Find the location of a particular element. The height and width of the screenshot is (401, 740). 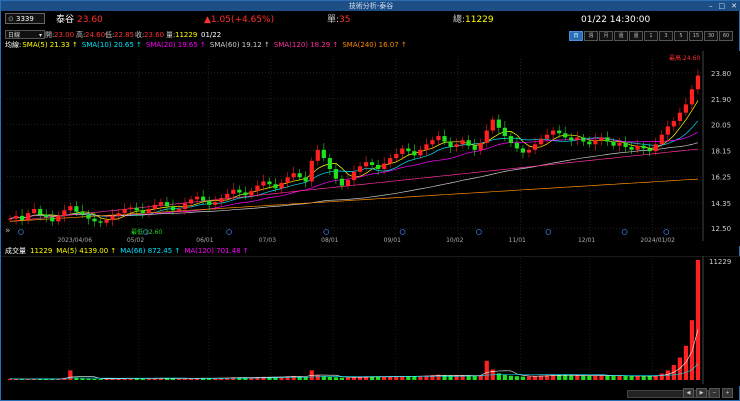

period-value: 日線 is located at coordinates (14, 35).